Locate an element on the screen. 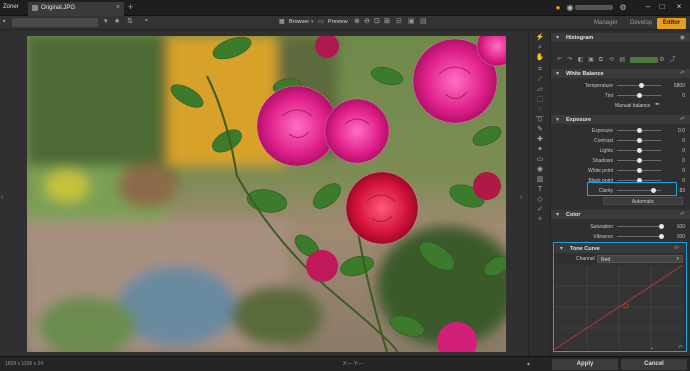 This screenshot has width=690, height=371. hand-tool-icon: ✋ is located at coordinates (540, 58).